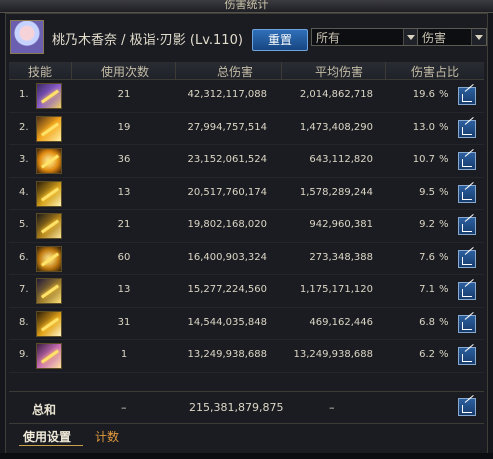  I want to click on row-damage-share: 6.8, so click(427, 322).